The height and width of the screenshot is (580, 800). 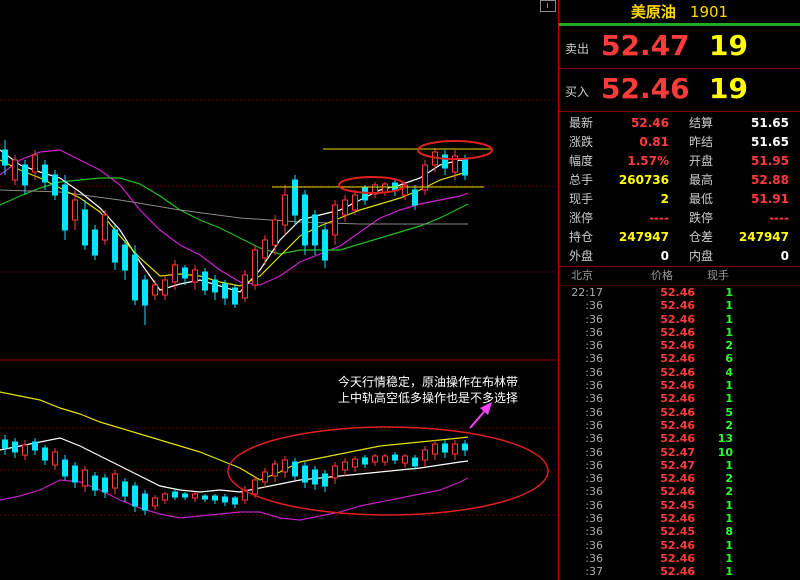 What do you see at coordinates (701, 199) in the screenshot?
I see `stat-label: 最低` at bounding box center [701, 199].